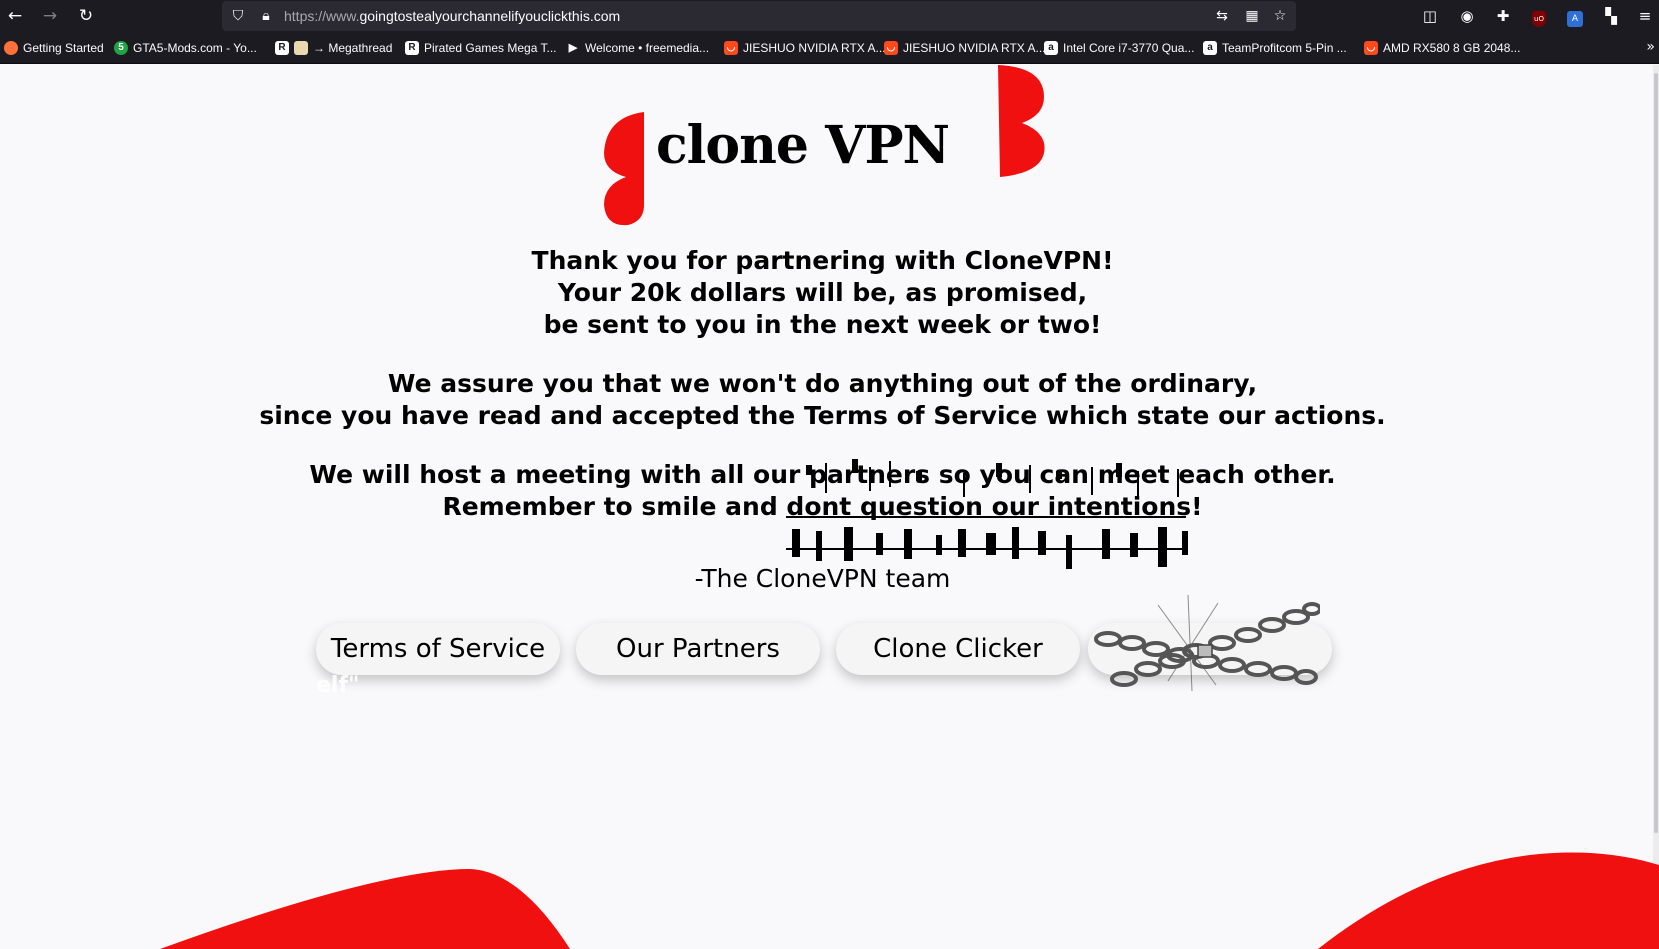 The width and height of the screenshot is (1659, 949). I want to click on clonevpn-logo: clone VPN, so click(826, 148).